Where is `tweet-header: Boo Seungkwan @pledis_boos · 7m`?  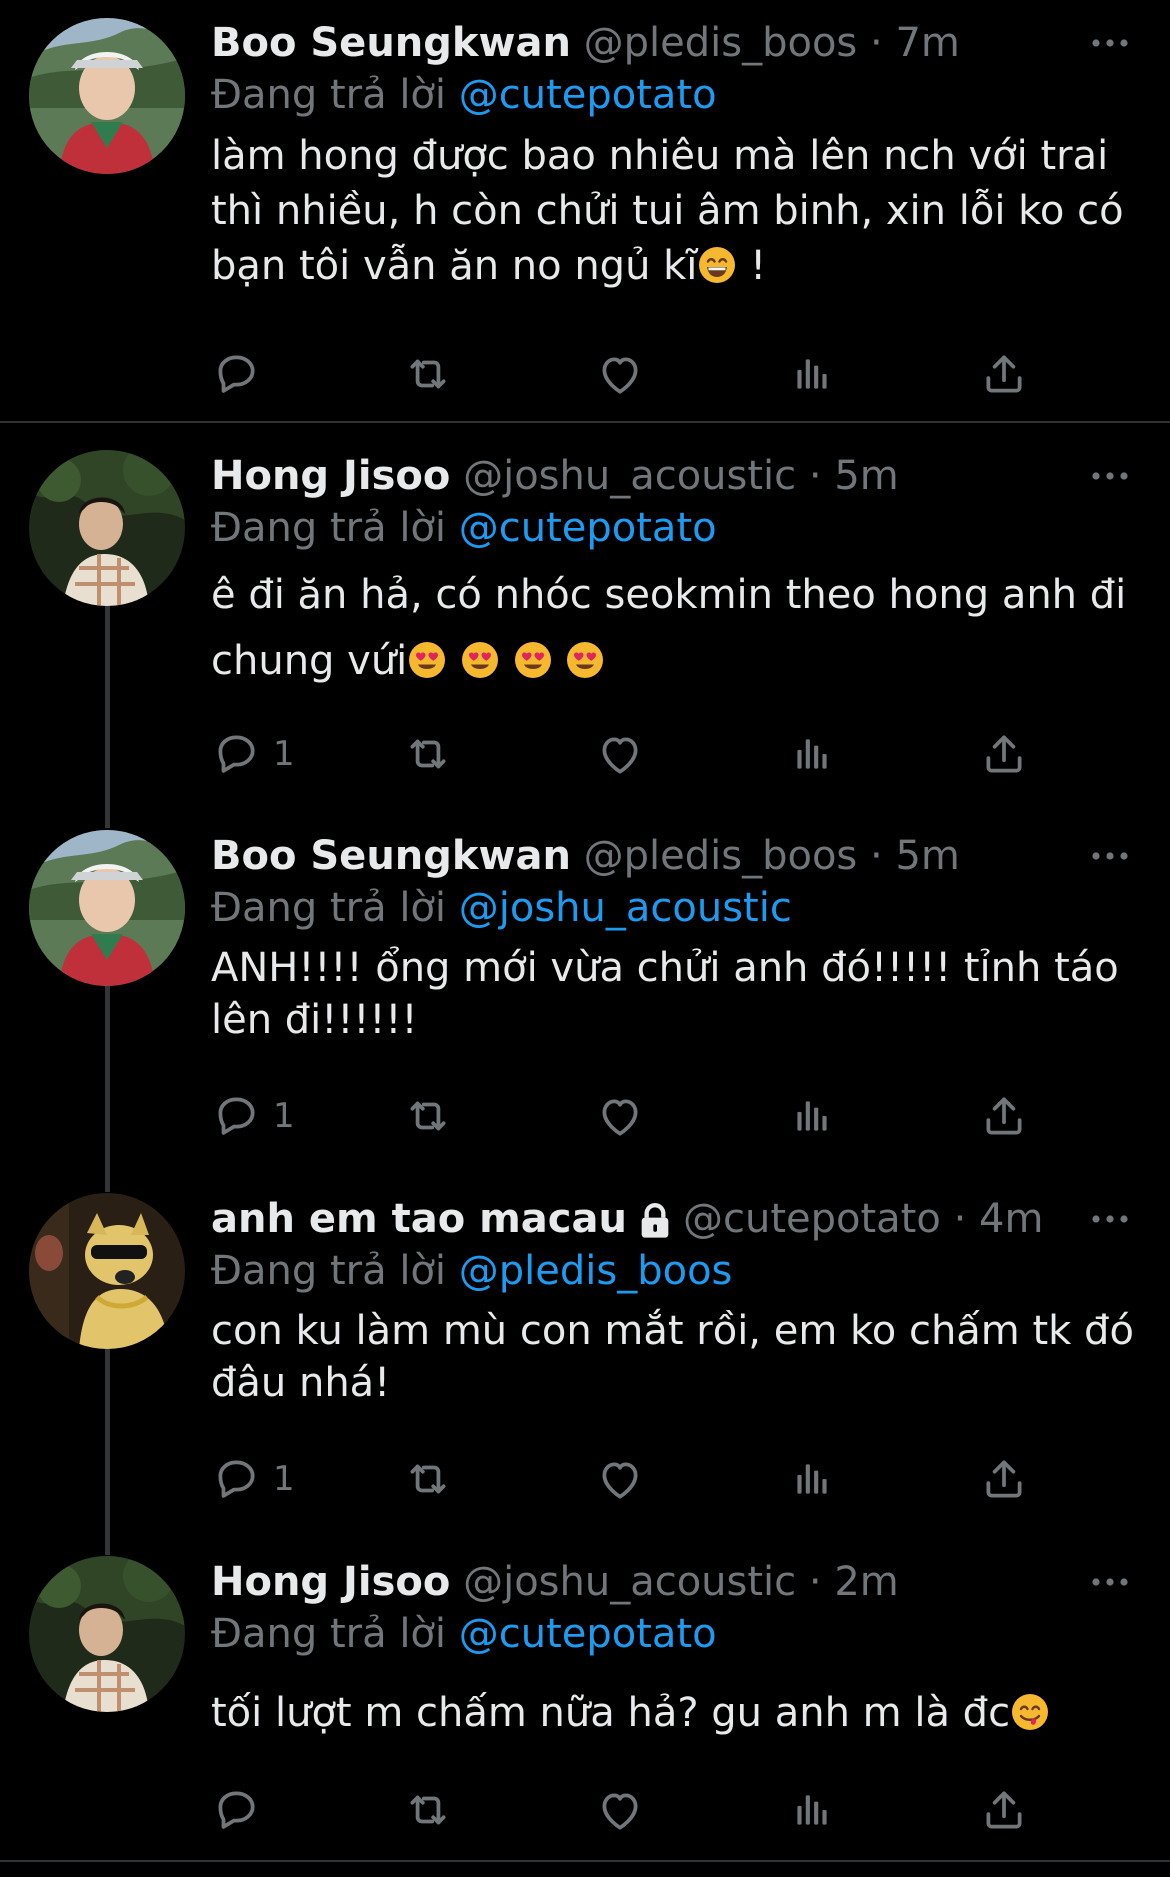
tweet-header: Boo Seungkwan @pledis_boos · 7m is located at coordinates (673, 43).